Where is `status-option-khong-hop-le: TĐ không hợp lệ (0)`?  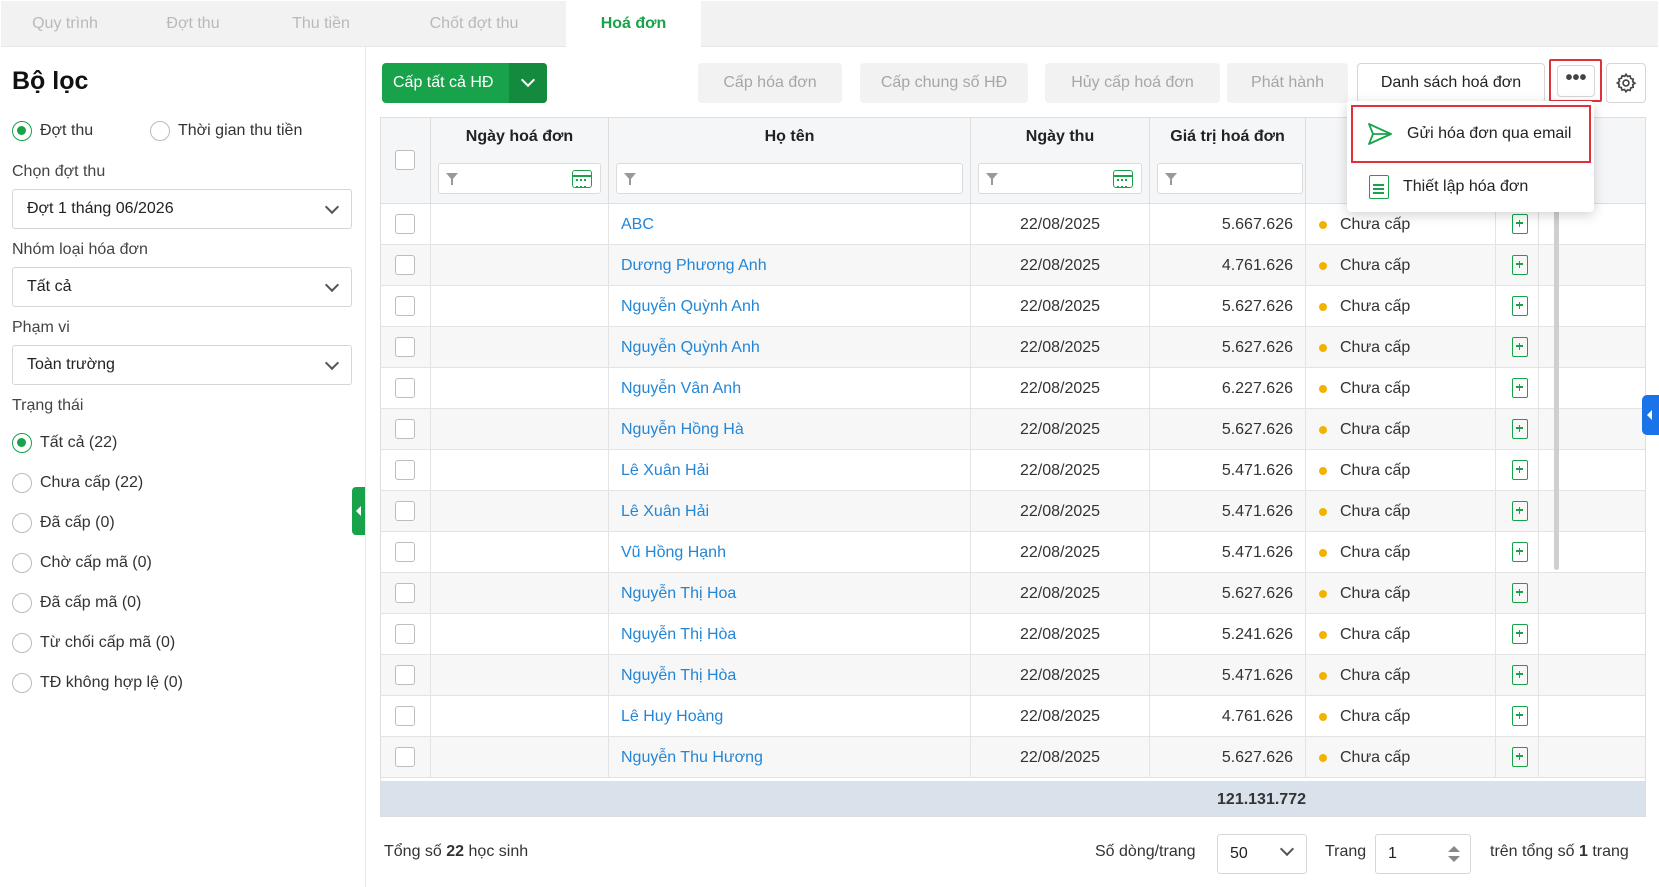 status-option-khong-hop-le: TĐ không hợp lệ (0) is located at coordinates (97, 683).